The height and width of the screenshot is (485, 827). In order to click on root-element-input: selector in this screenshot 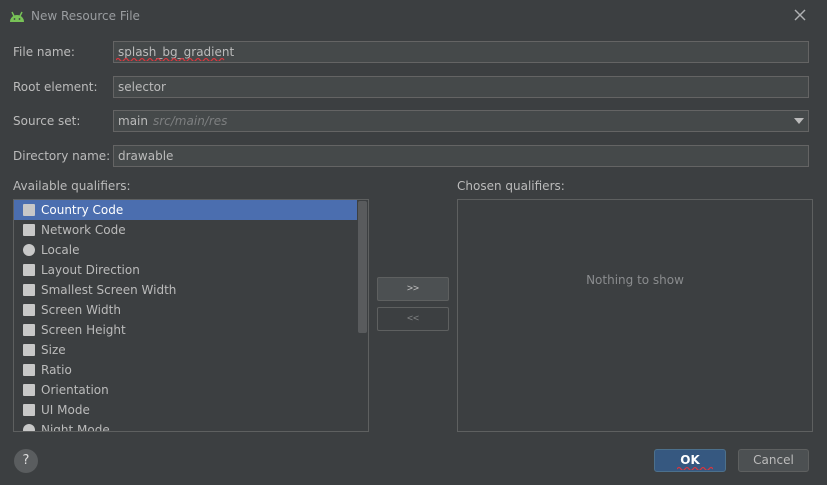, I will do `click(461, 87)`.